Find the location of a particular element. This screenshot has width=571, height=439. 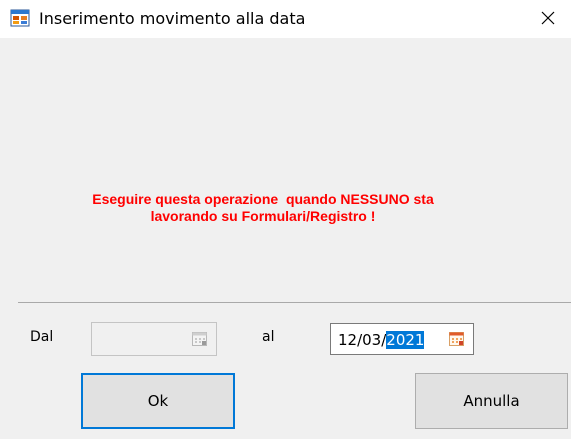

title-bar: Inserimento movimento alla data is located at coordinates (285, 19).